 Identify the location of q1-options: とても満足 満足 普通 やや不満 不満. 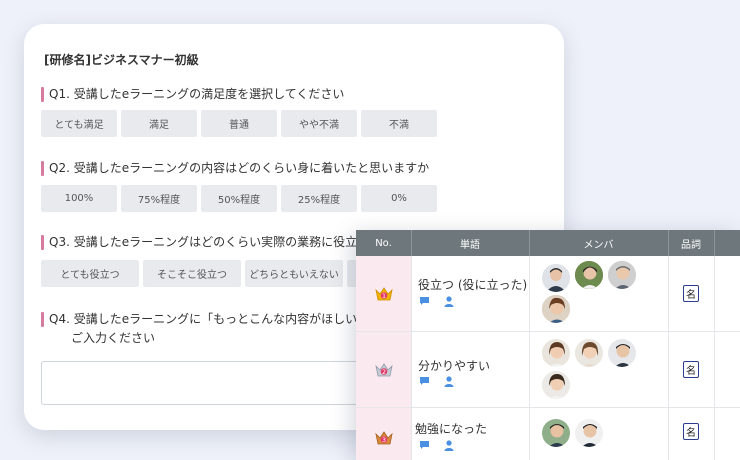
(239, 123).